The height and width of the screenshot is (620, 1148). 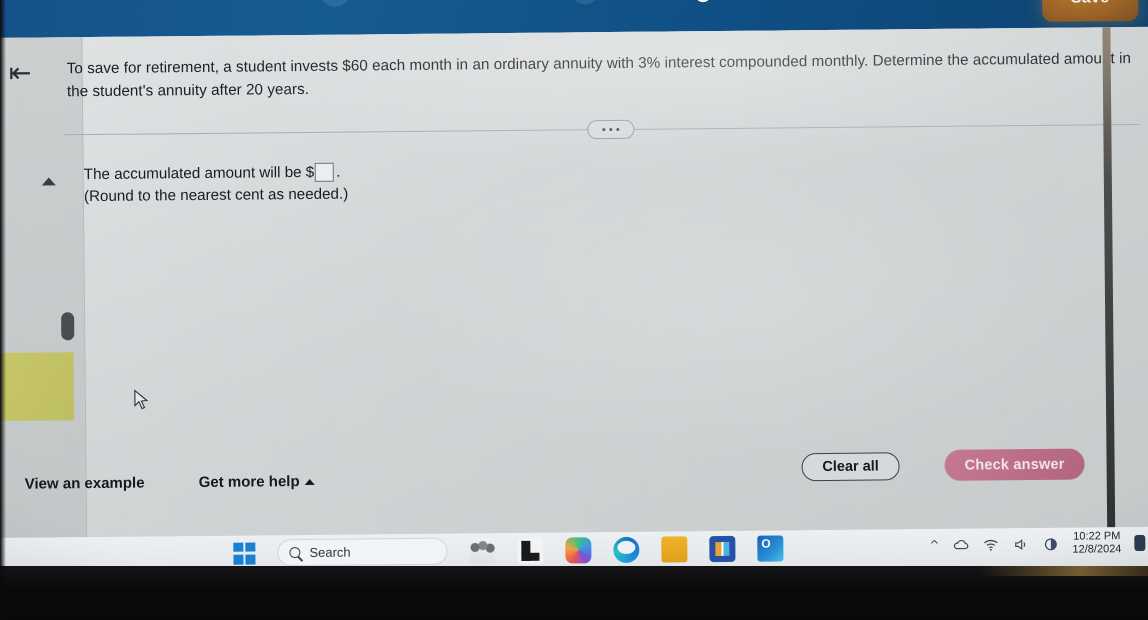 What do you see at coordinates (1097, 536) in the screenshot?
I see `clock-time: 10:22 PM` at bounding box center [1097, 536].